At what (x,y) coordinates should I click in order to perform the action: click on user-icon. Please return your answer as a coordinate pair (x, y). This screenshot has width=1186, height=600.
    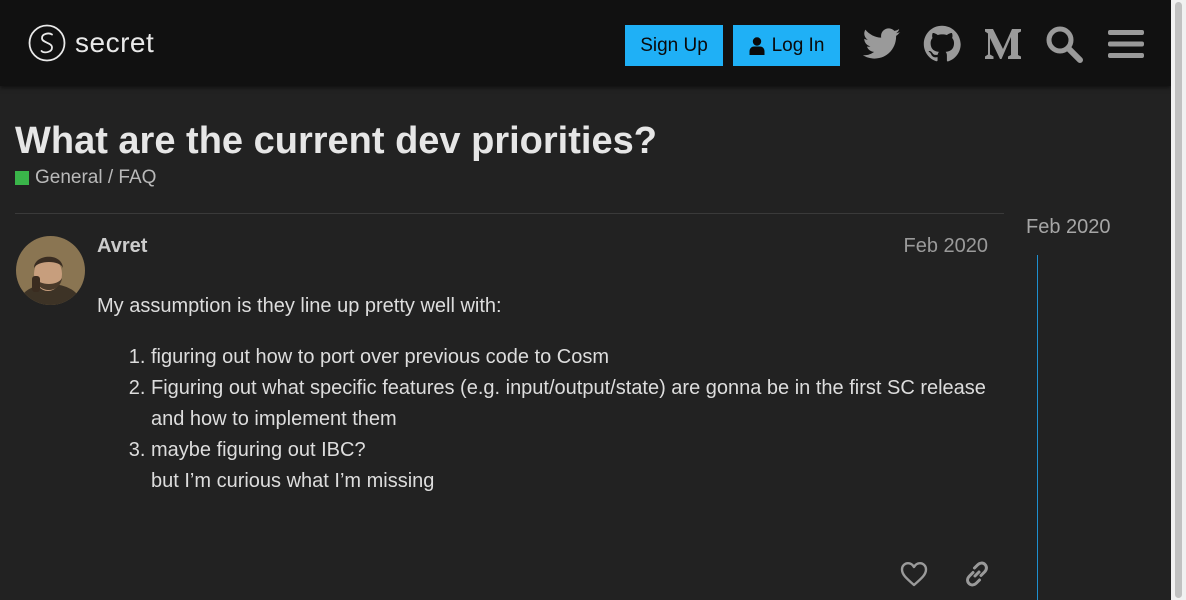
    Looking at the image, I should click on (757, 45).